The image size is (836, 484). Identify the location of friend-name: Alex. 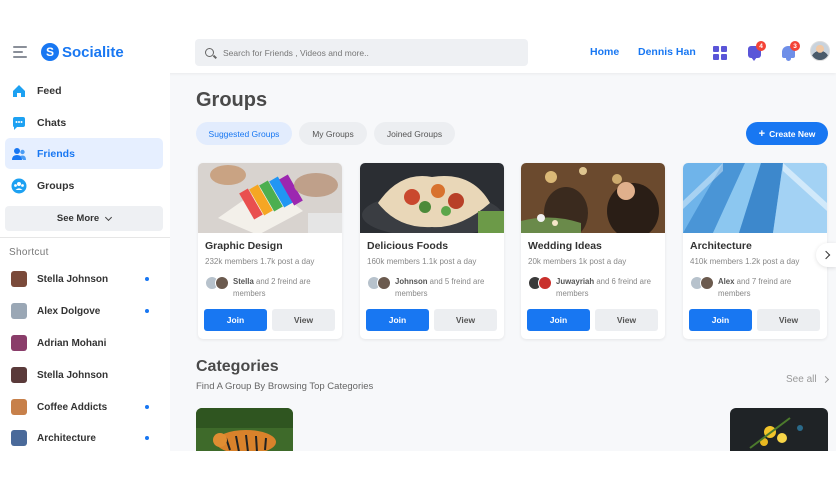
(726, 281).